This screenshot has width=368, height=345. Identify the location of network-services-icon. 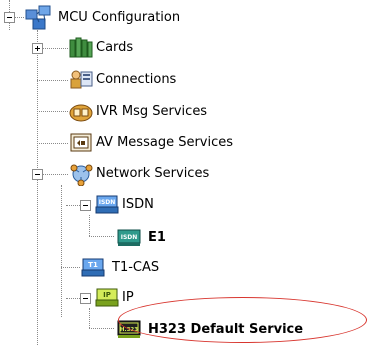
(81, 175).